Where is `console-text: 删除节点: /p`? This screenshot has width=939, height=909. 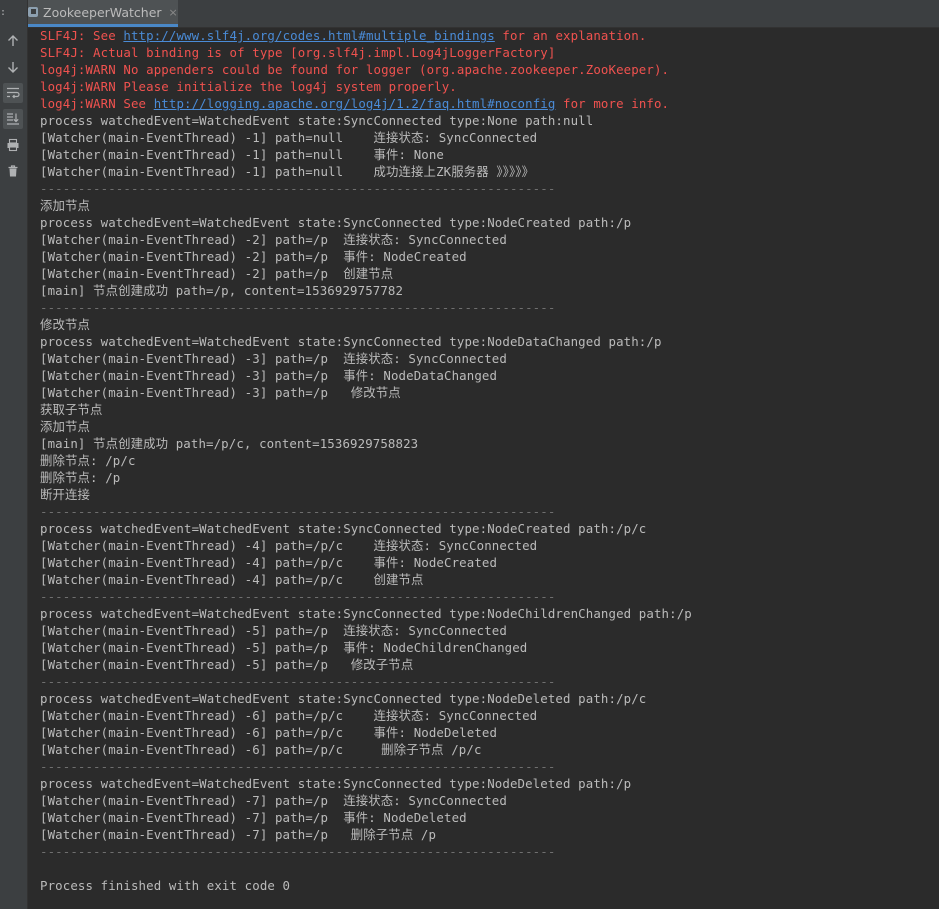
console-text: 删除节点: /p is located at coordinates (80, 477).